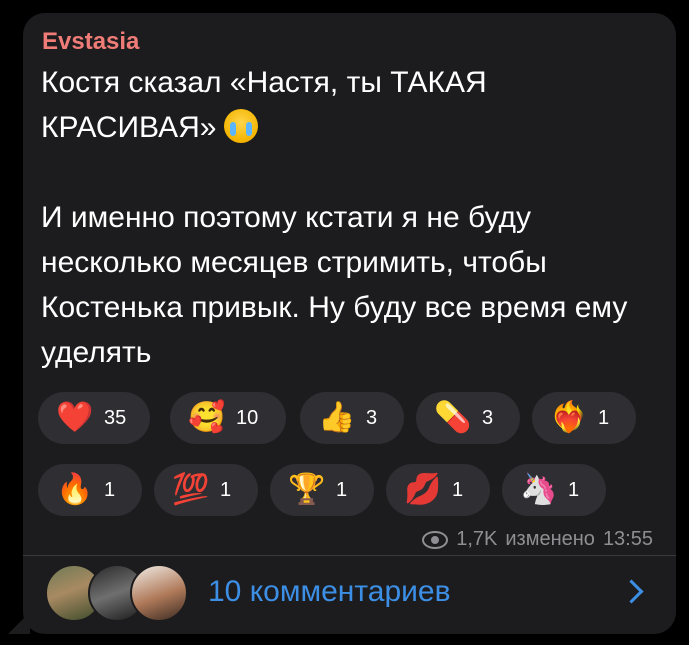 The image size is (689, 645). I want to click on reaction-trophy: 🏆 1, so click(322, 490).